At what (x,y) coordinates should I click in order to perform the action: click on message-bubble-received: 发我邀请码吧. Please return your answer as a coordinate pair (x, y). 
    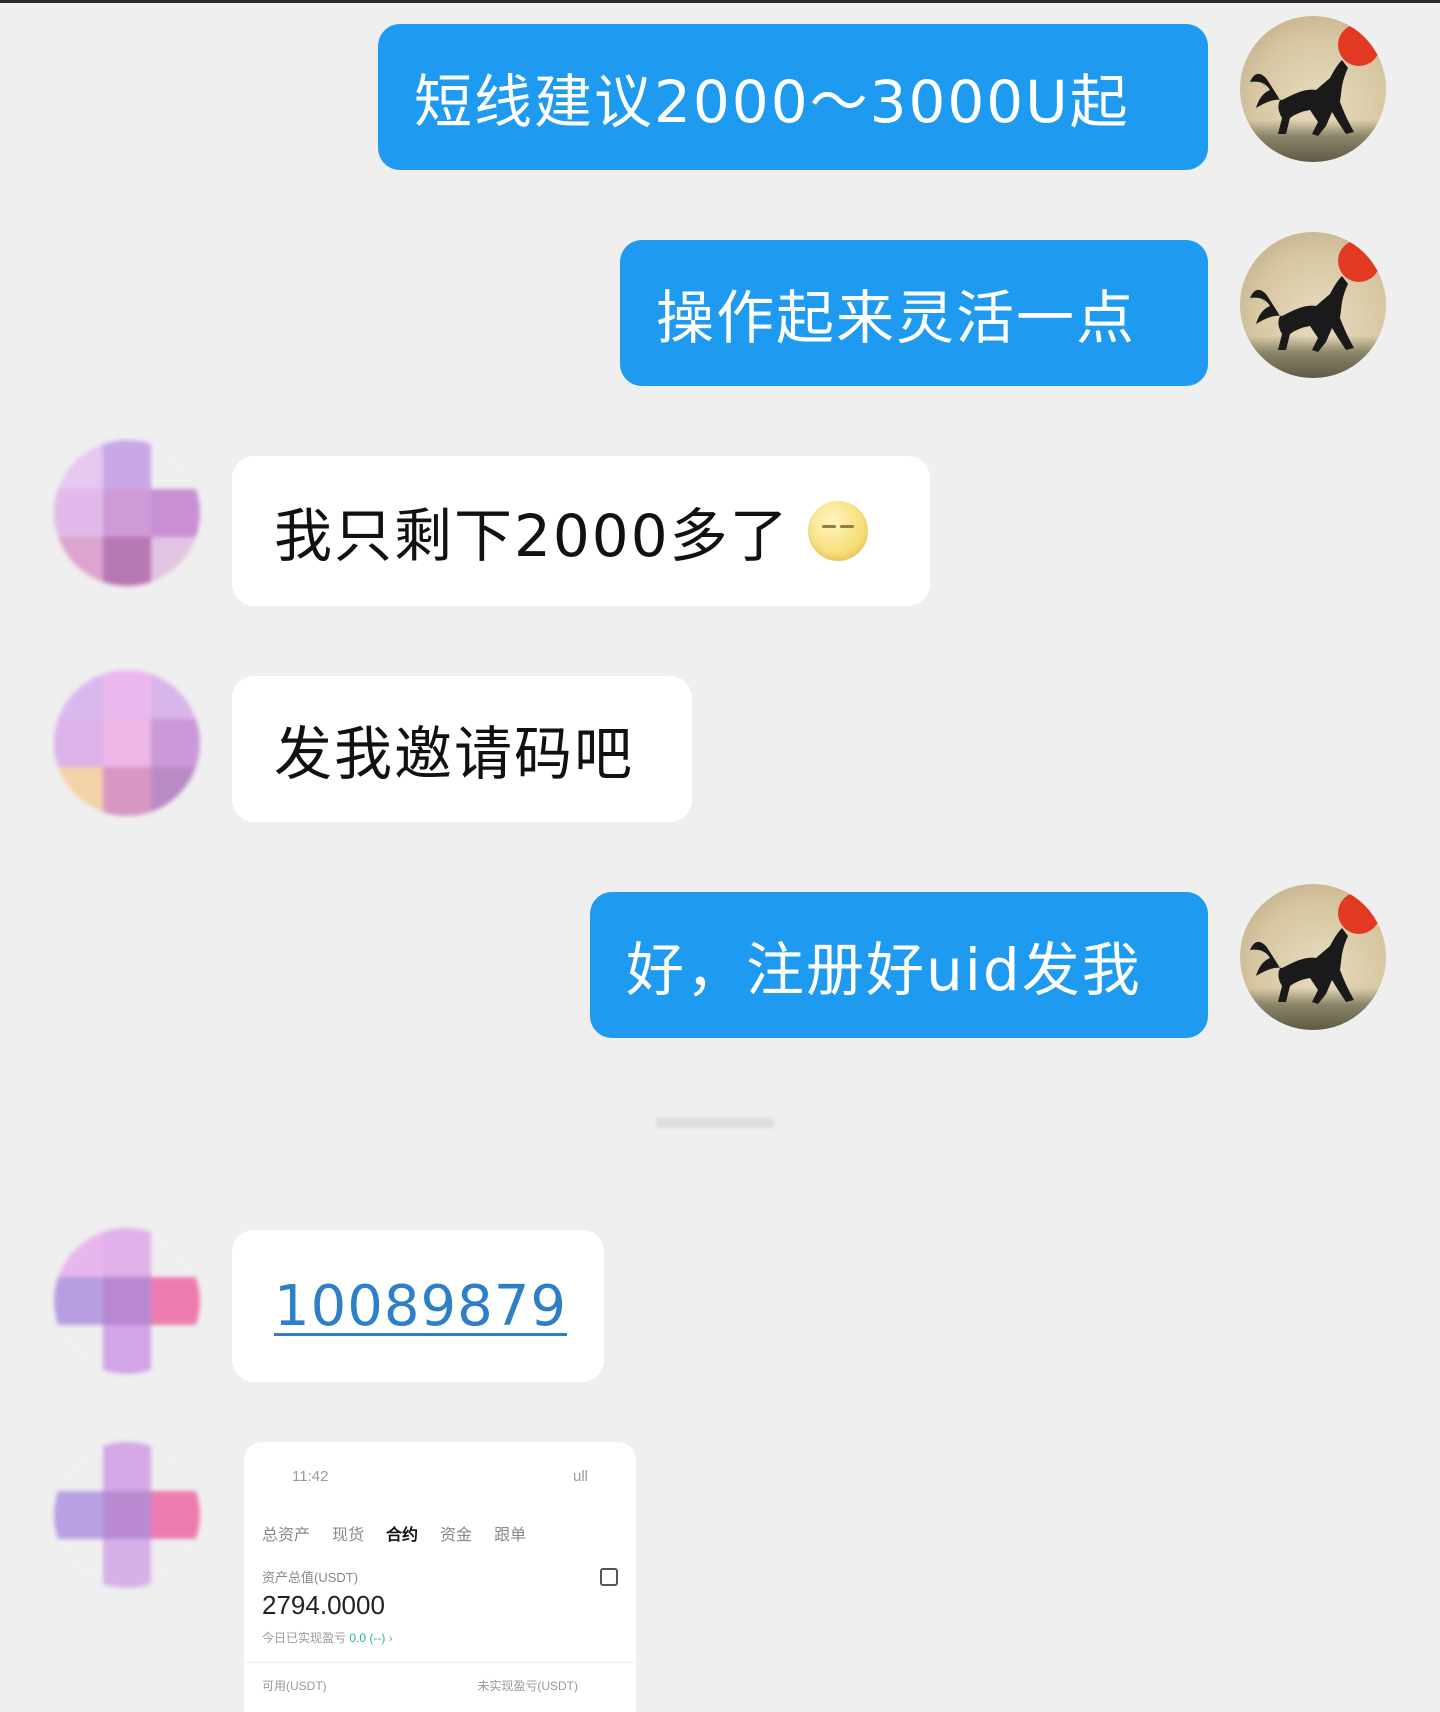
    Looking at the image, I should click on (462, 749).